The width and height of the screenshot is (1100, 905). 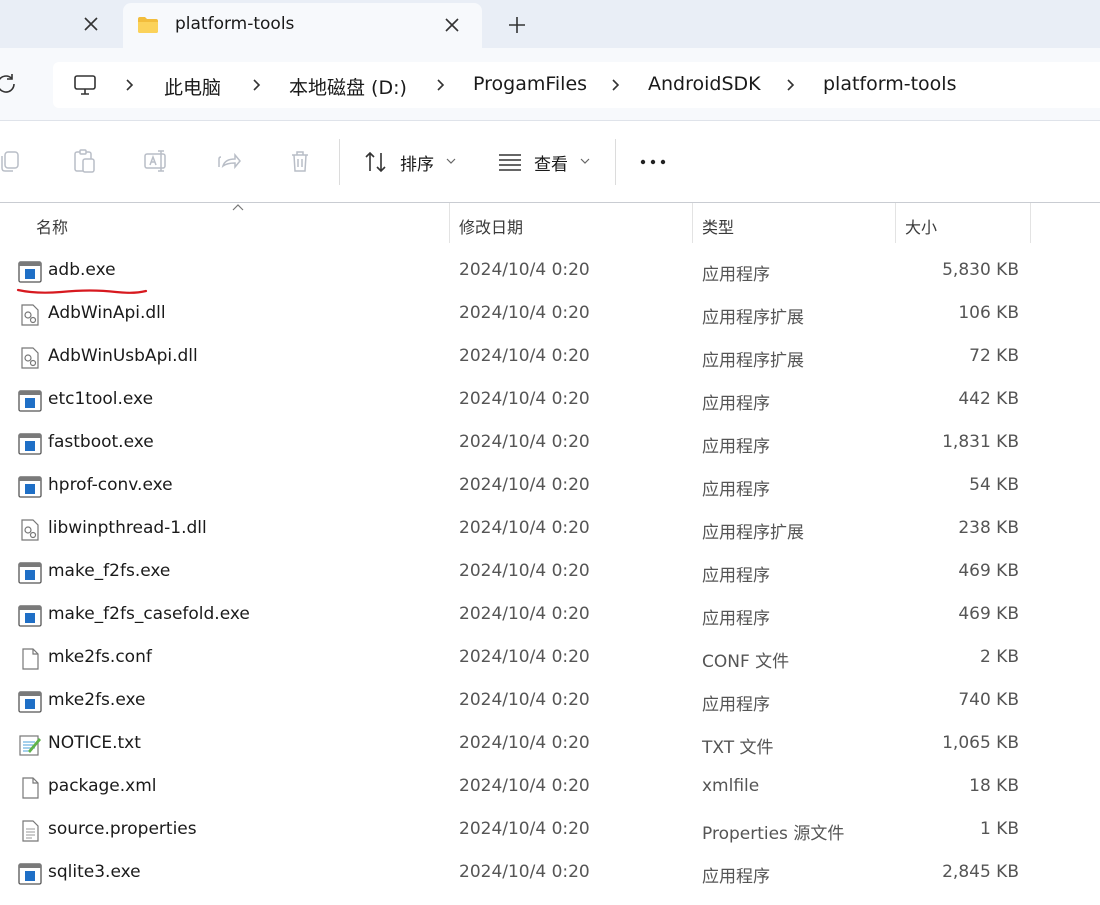 I want to click on file-name: mke2fs.conf, so click(x=100, y=657).